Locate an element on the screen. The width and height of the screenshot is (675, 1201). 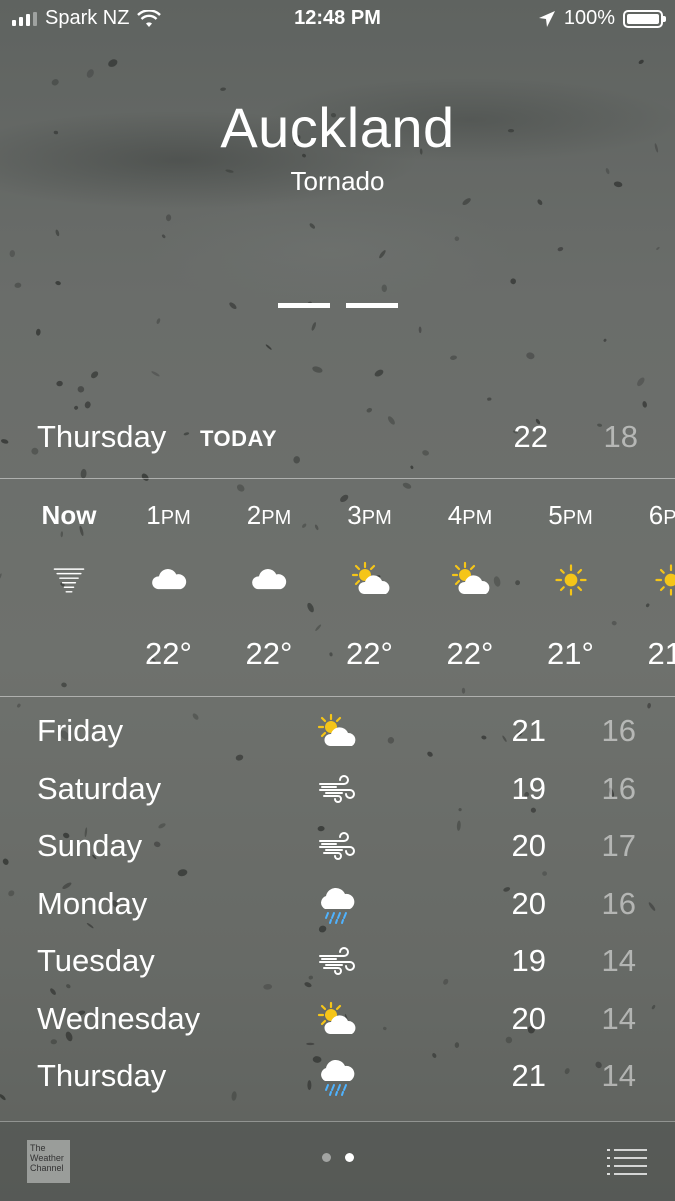
daily-row: Sunday 20 17 is located at coordinates (337, 850).